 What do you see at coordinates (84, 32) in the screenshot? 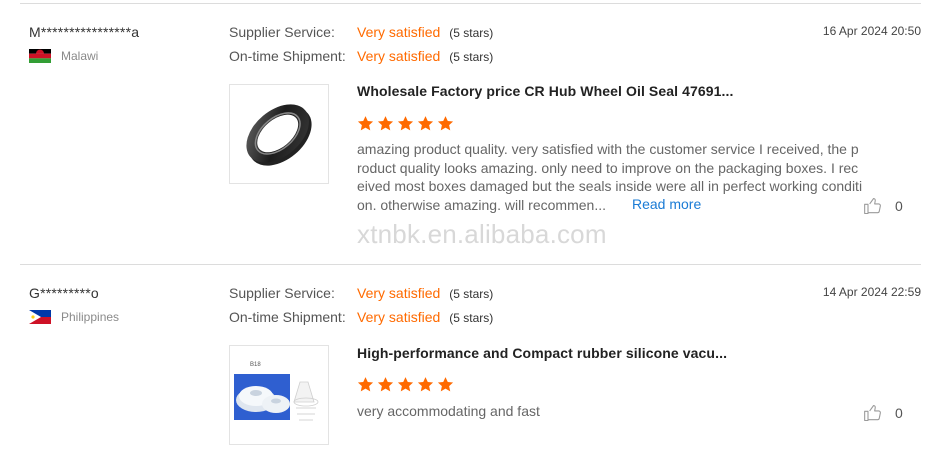
I see `buyer-name: M****************a` at bounding box center [84, 32].